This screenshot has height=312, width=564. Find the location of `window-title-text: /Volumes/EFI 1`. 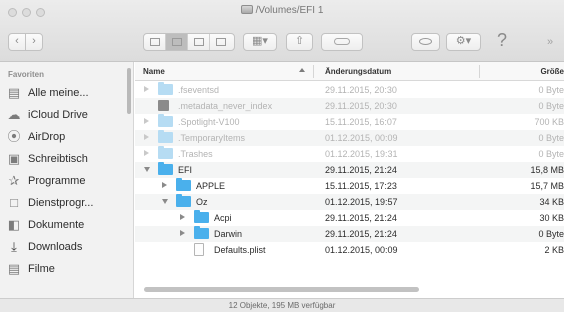

window-title-text: /Volumes/EFI 1 is located at coordinates (289, 10).